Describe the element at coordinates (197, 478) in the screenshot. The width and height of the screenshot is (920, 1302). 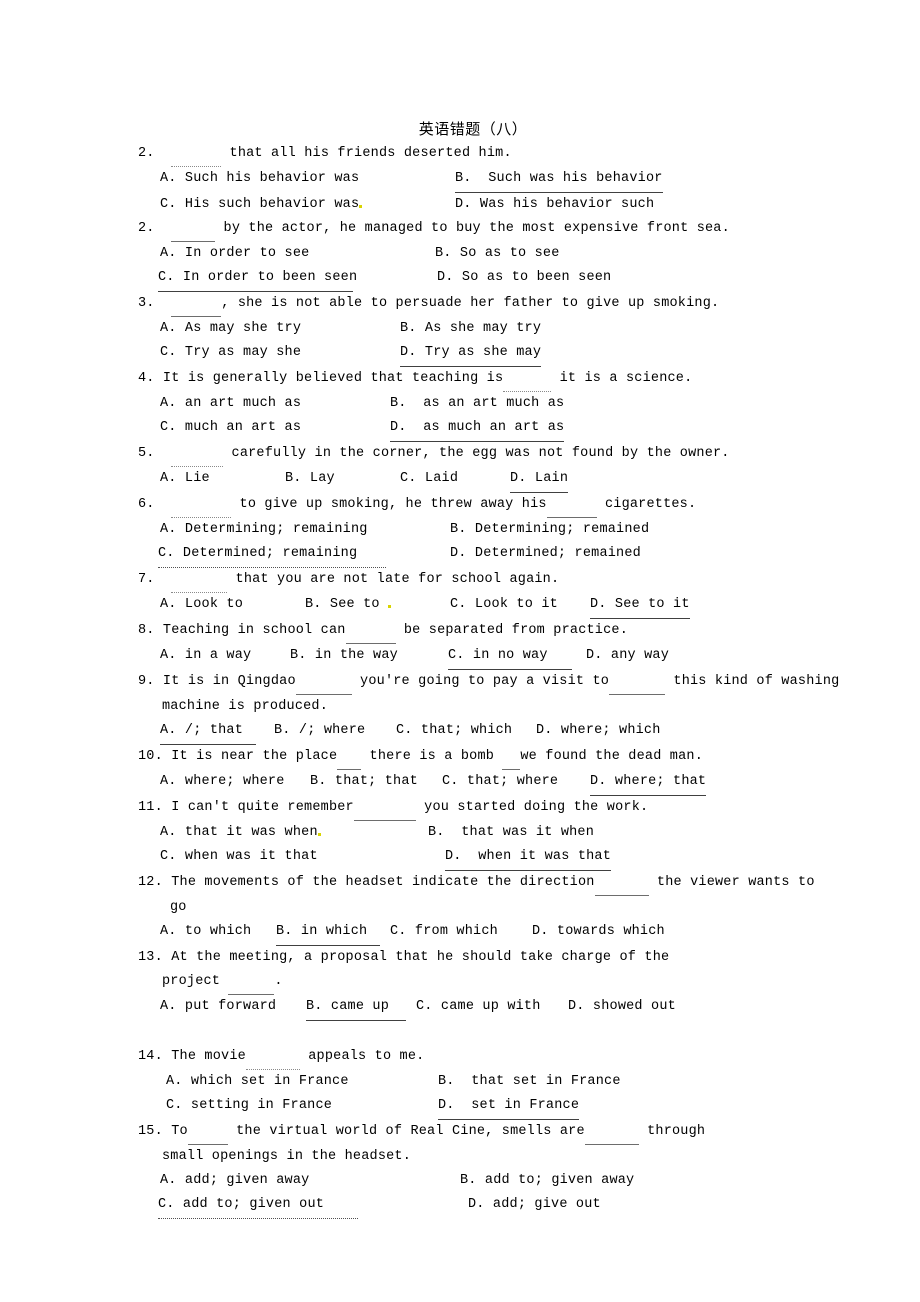
I see `option-text: Lie` at that location.